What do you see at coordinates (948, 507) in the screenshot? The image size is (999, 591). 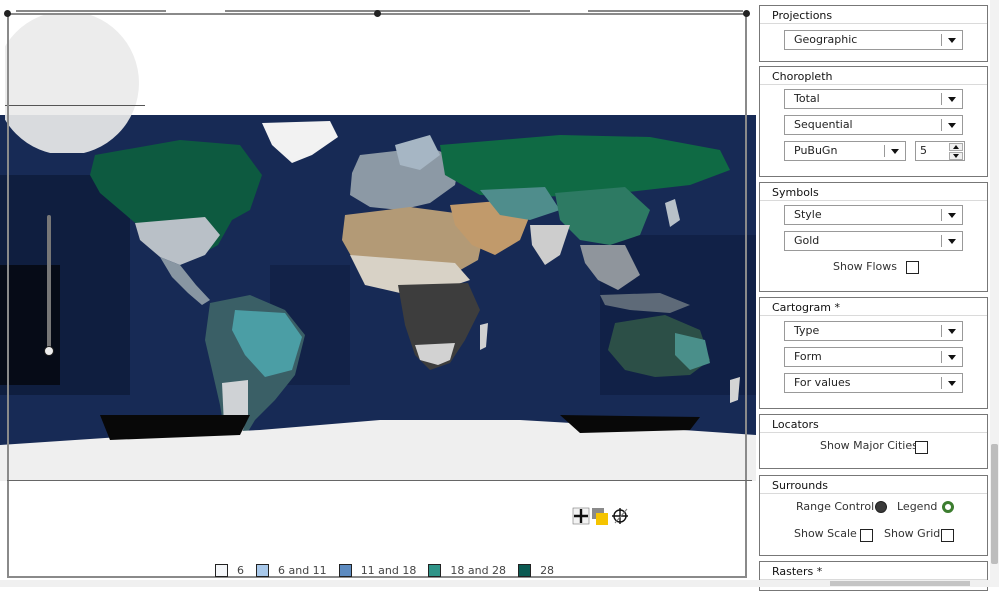 I see `legend-radio` at bounding box center [948, 507].